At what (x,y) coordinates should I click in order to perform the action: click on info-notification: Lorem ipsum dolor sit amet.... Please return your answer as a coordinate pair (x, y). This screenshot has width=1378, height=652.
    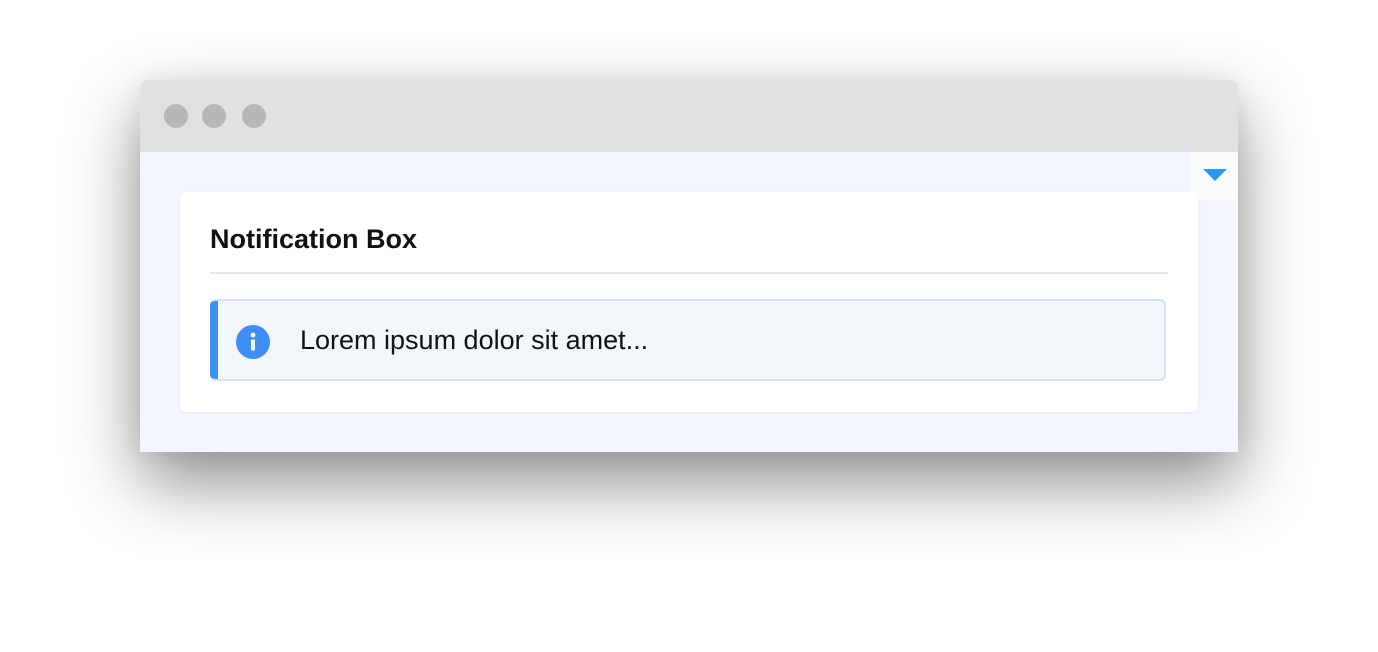
    Looking at the image, I should click on (688, 340).